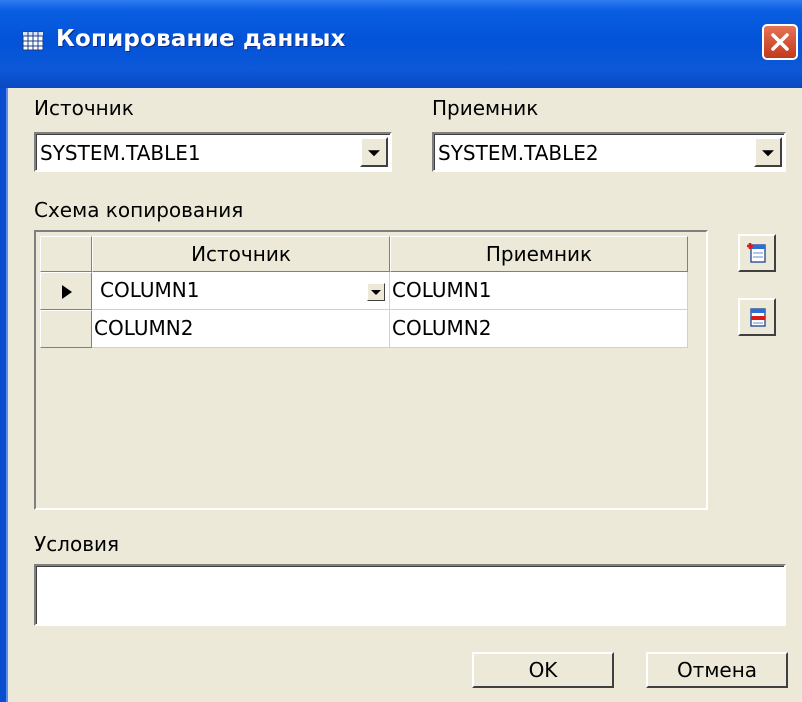 The width and height of the screenshot is (802, 702). Describe the element at coordinates (84, 108) in the screenshot. I see `source-label: Источник` at that location.